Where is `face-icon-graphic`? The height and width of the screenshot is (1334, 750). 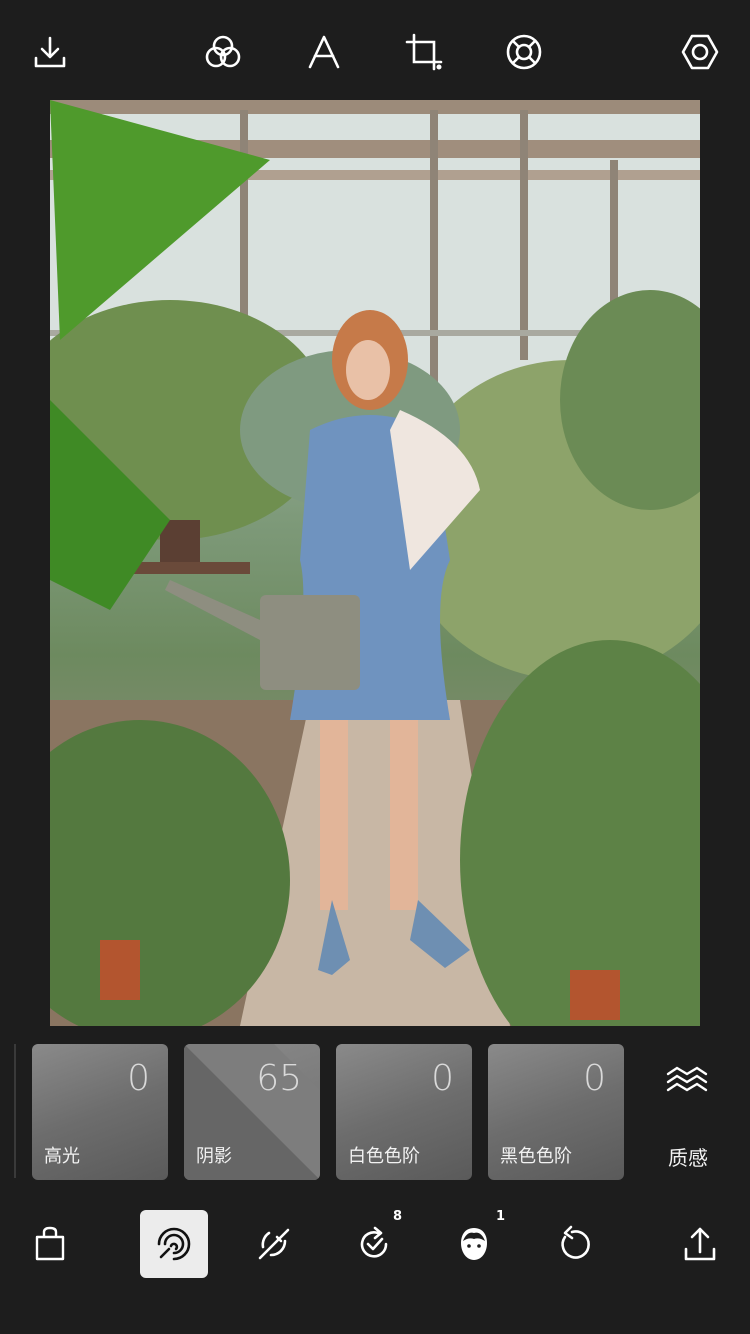
face-icon-graphic is located at coordinates (474, 1244).